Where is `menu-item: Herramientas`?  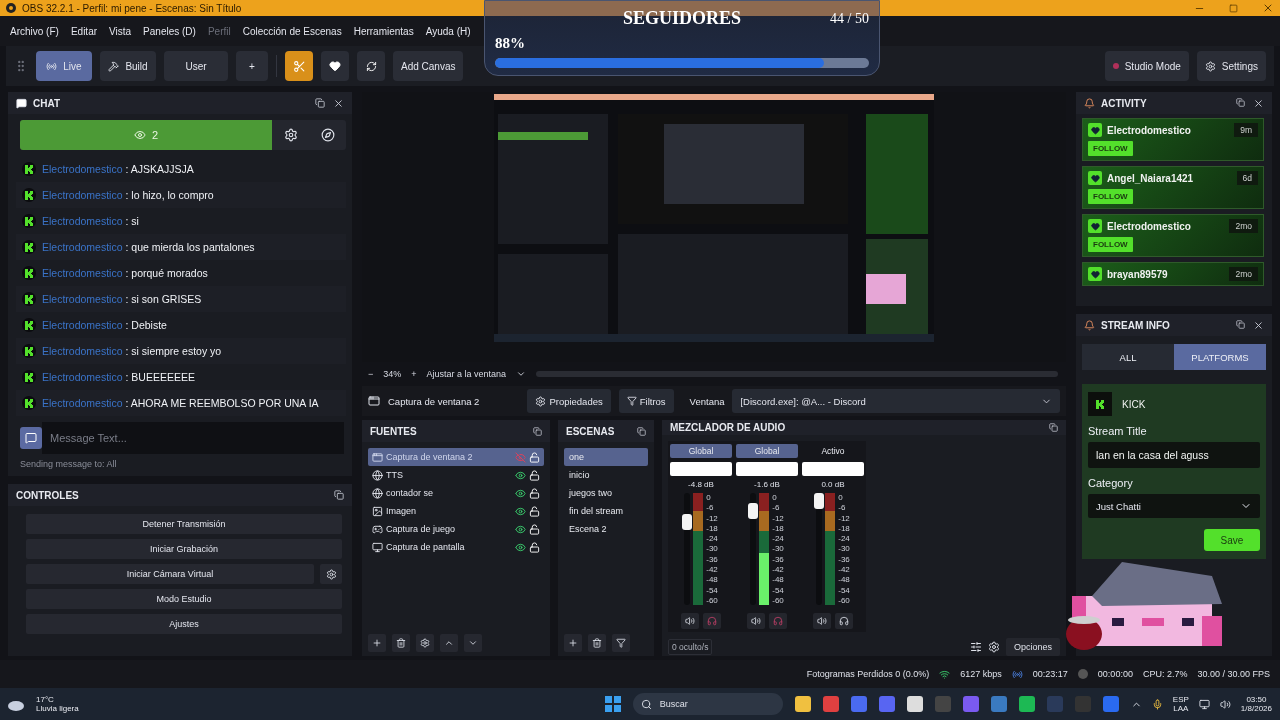 menu-item: Herramientas is located at coordinates (383, 31).